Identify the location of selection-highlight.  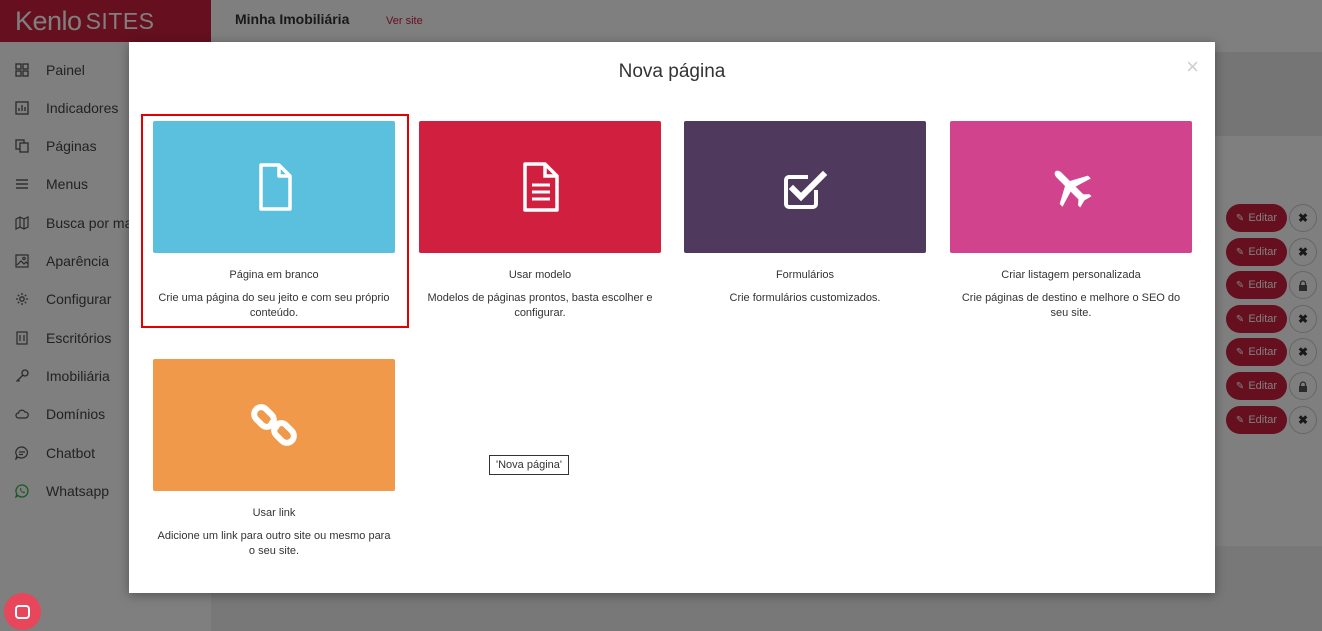
(275, 221).